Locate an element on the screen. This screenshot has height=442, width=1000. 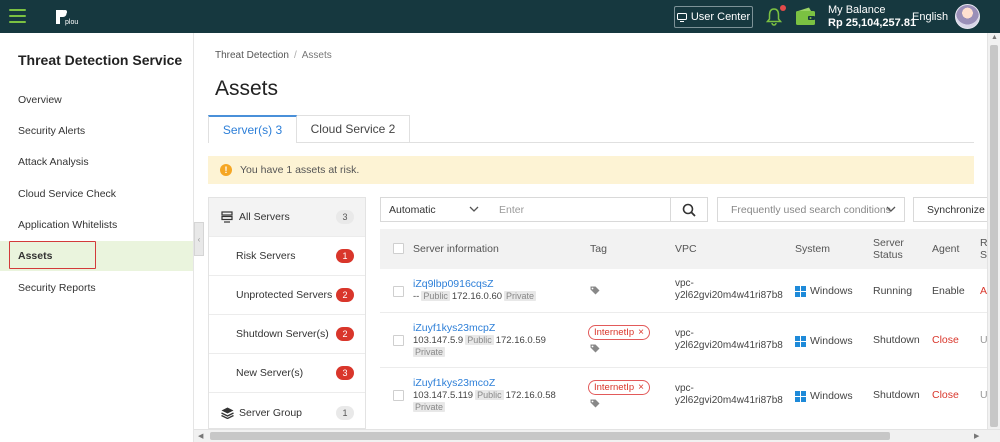
tab-servers: Server(s) 3 is located at coordinates (252, 129).